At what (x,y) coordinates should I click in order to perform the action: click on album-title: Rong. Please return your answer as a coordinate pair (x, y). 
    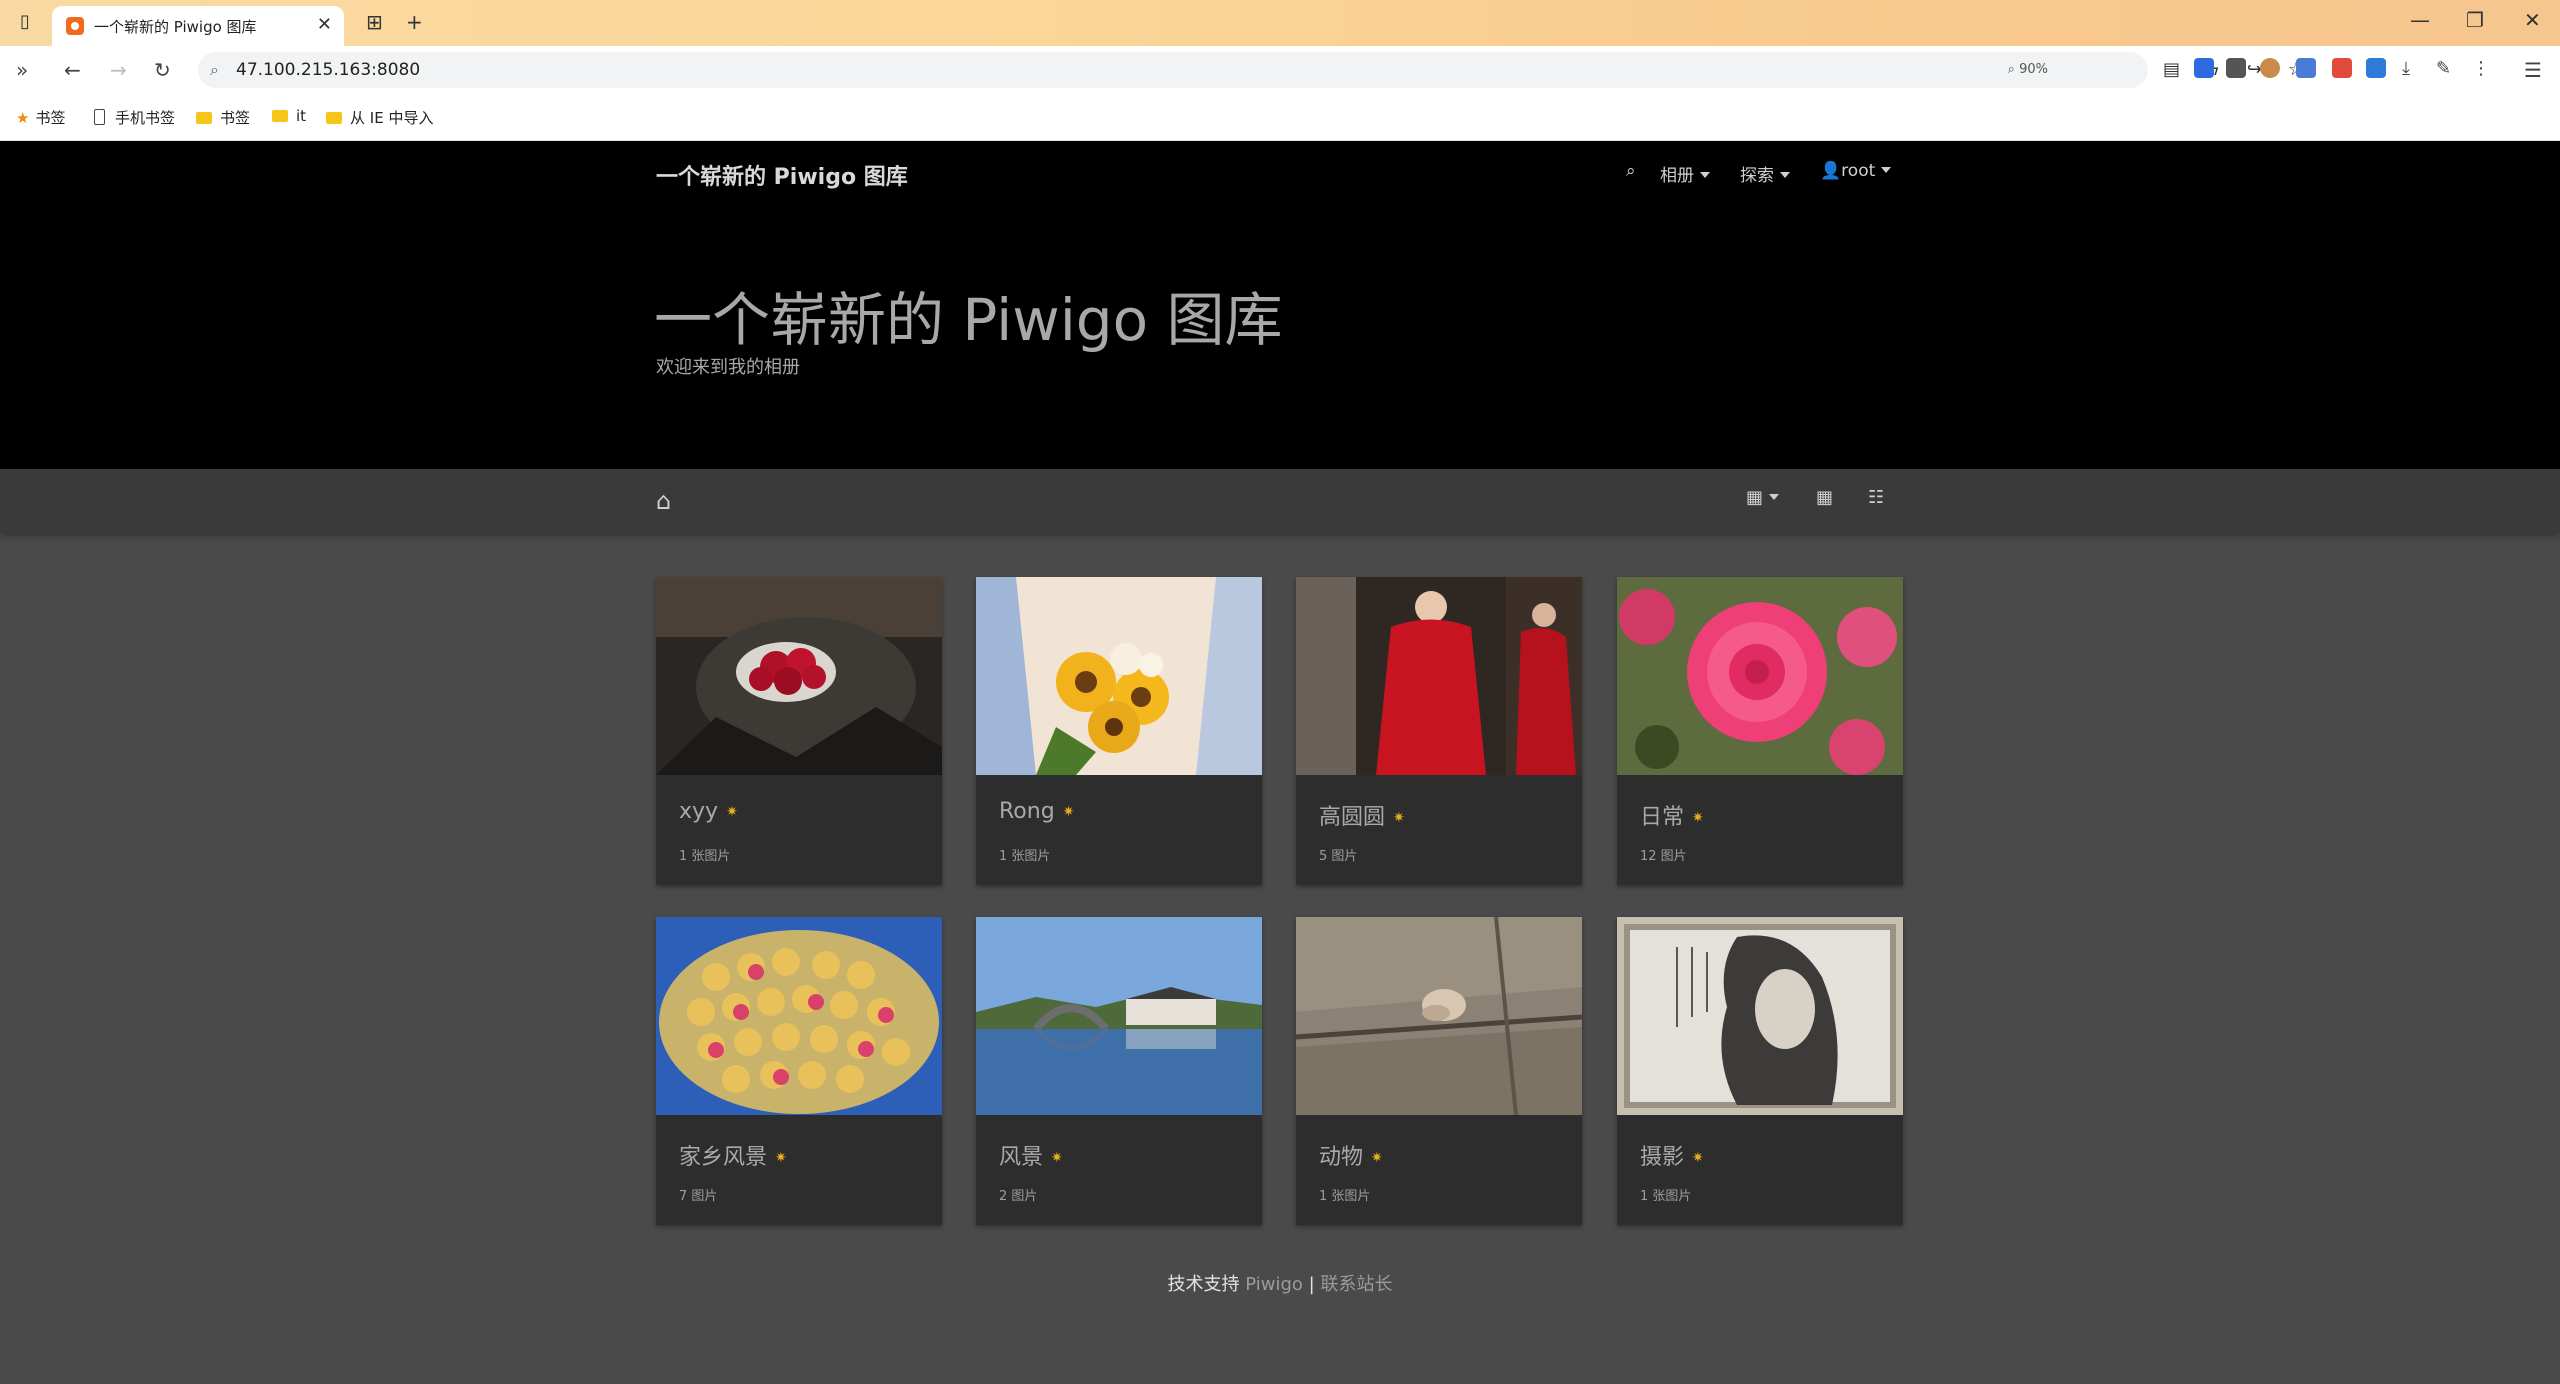
    Looking at the image, I should click on (1027, 811).